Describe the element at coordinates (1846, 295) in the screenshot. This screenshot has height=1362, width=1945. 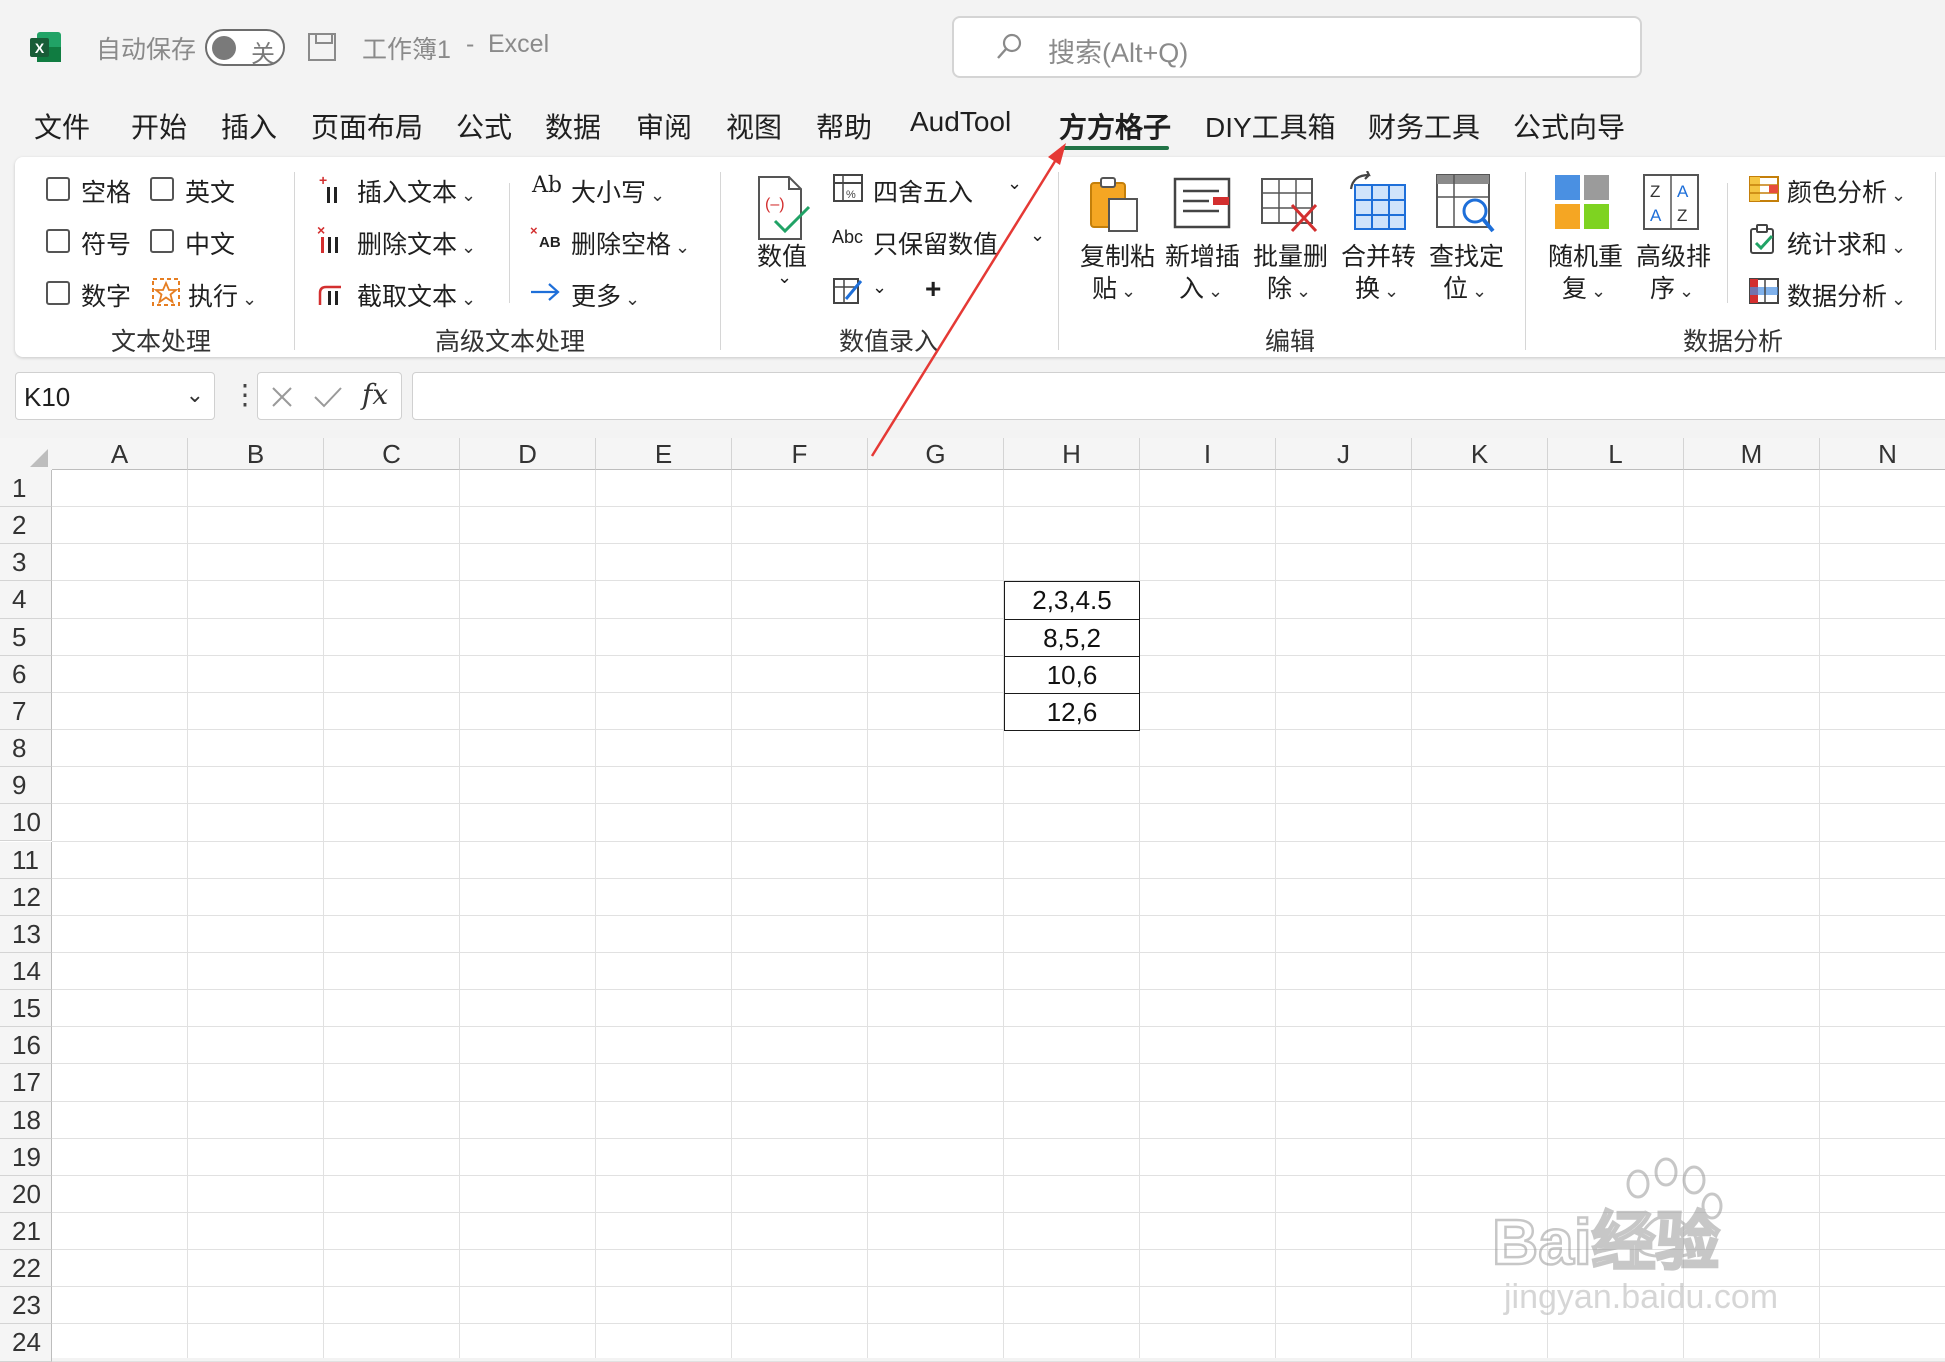
I see `data-analysis-button: 数据分析 ⌄` at that location.